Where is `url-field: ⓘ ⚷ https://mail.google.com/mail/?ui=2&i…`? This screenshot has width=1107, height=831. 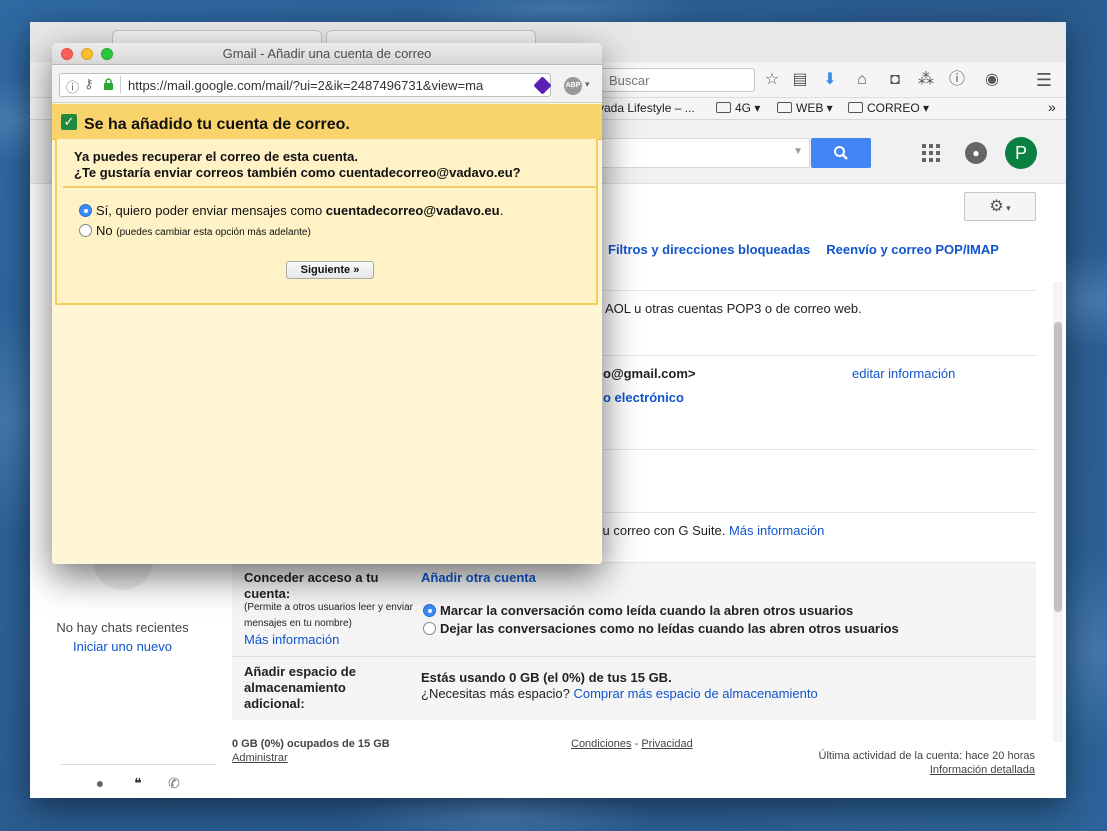 url-field: ⓘ ⚷ https://mail.google.com/mail/?ui=2&i… is located at coordinates (305, 85).